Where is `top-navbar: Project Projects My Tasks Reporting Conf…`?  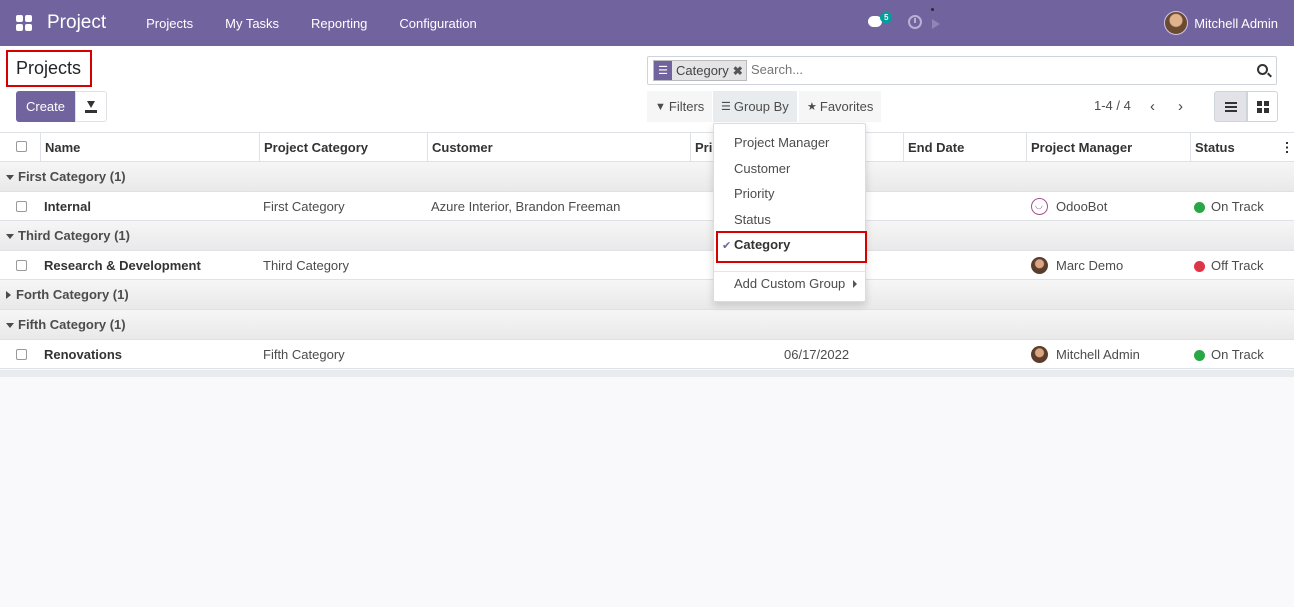 top-navbar: Project Projects My Tasks Reporting Conf… is located at coordinates (647, 23).